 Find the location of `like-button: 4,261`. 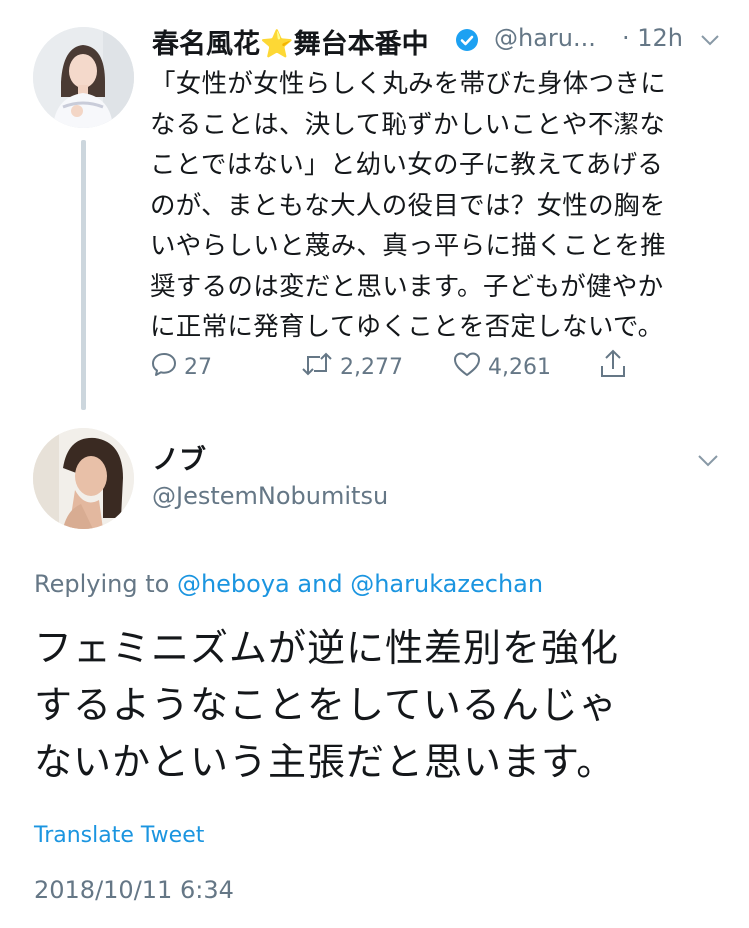

like-button: 4,261 is located at coordinates (501, 367).